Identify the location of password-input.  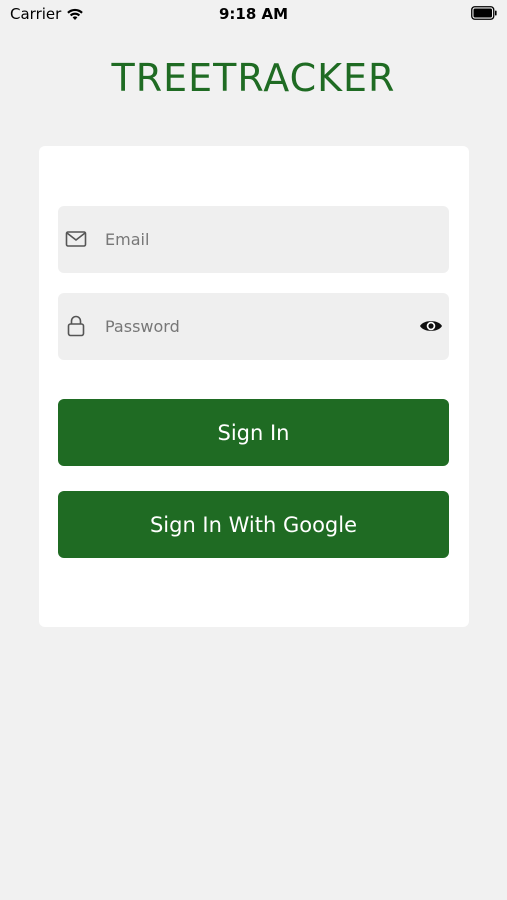
(255, 326).